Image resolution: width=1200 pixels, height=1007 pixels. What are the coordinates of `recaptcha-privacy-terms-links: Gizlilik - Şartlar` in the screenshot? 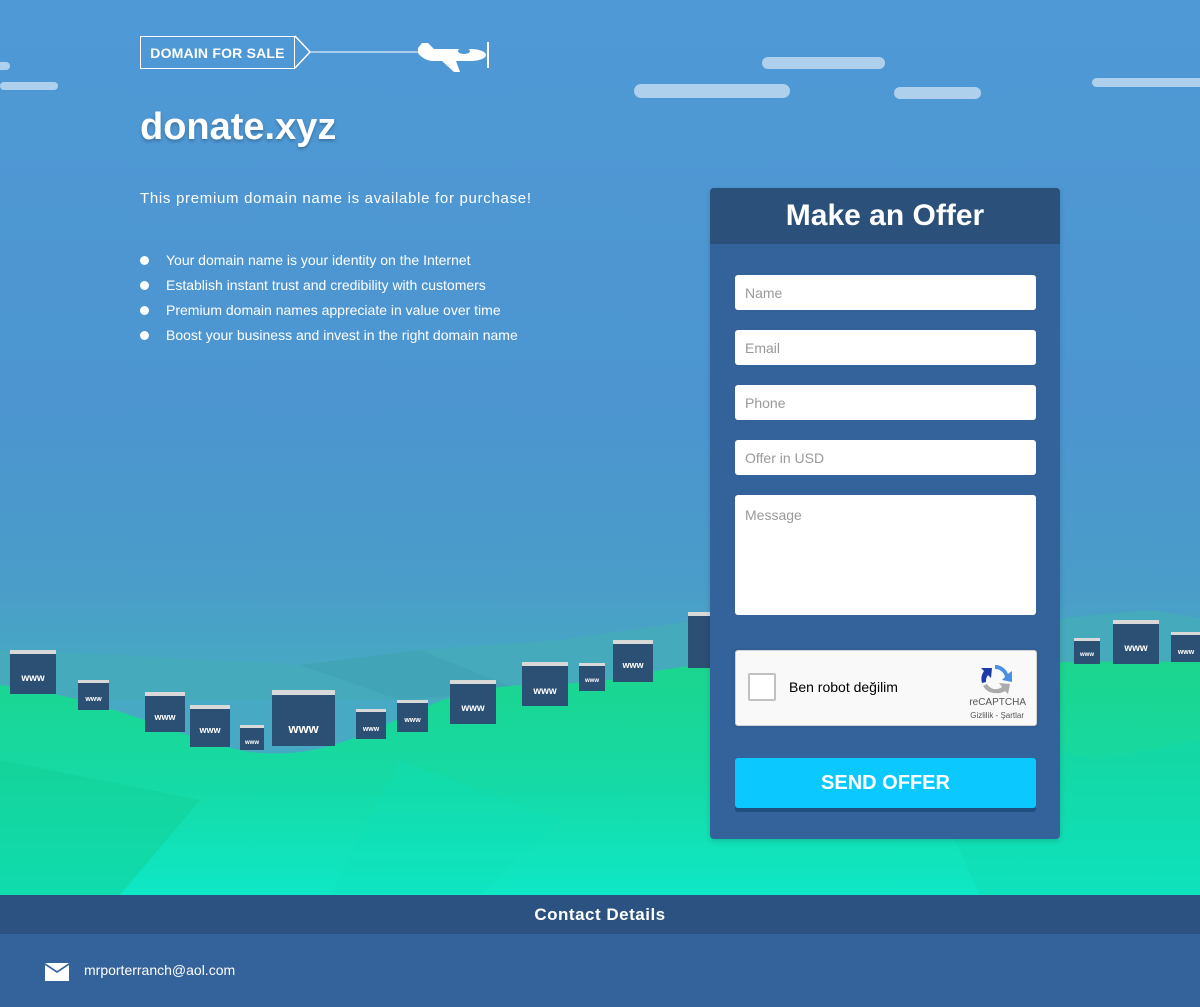 It's located at (997, 715).